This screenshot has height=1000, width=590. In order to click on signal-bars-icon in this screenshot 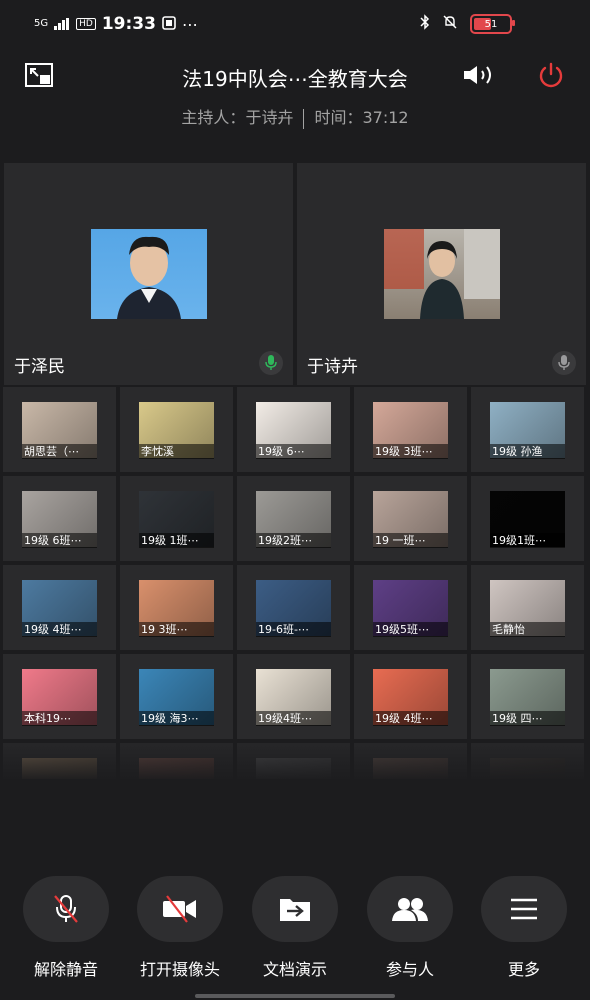, I will do `click(62, 24)`.